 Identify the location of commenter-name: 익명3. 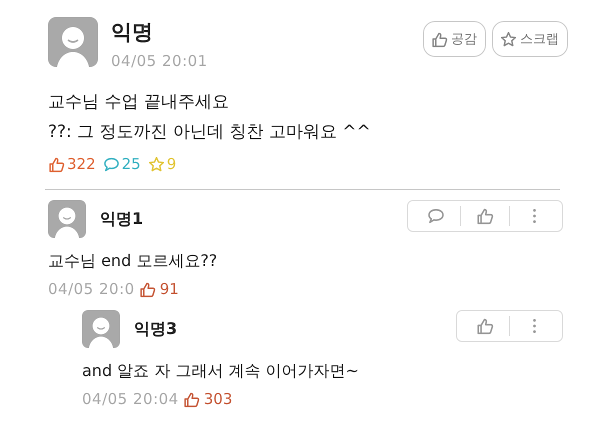
(156, 329).